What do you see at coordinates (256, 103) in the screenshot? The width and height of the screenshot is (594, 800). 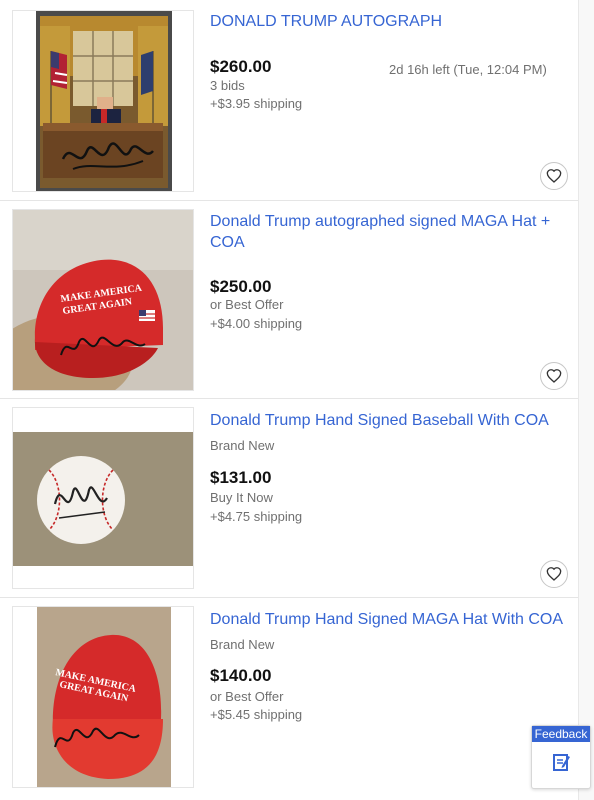 I see `shipping-cost: +$3.95 shipping` at bounding box center [256, 103].